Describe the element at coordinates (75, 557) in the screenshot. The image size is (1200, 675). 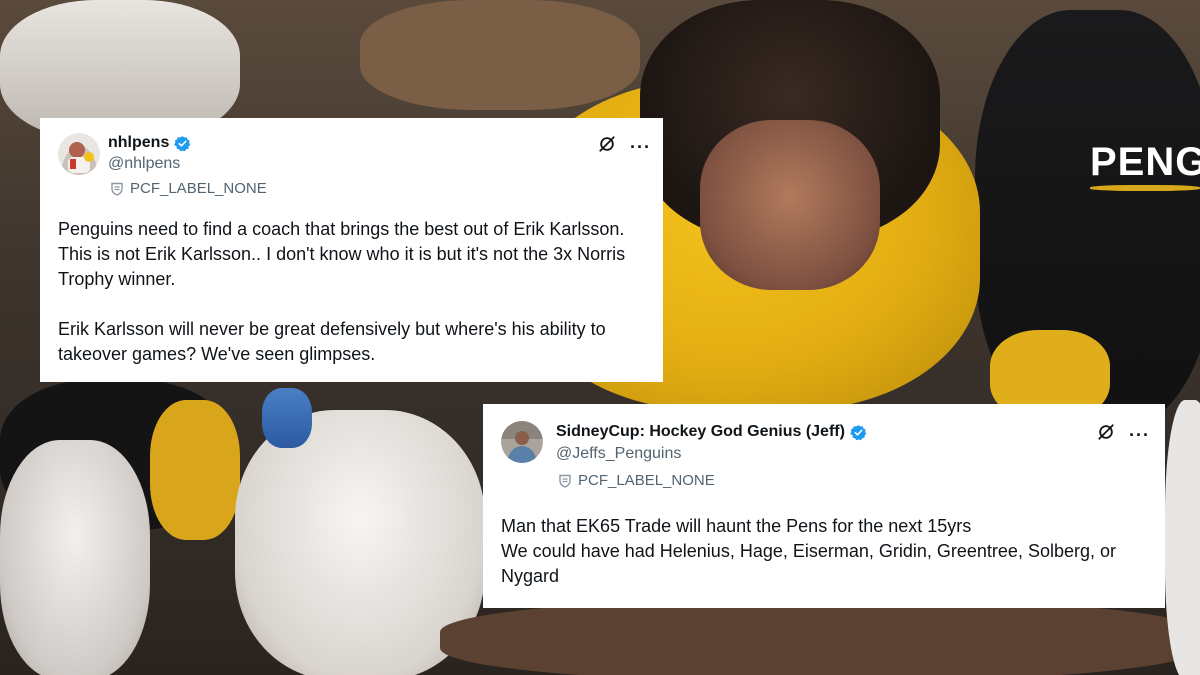
I see `white-pad-left` at that location.